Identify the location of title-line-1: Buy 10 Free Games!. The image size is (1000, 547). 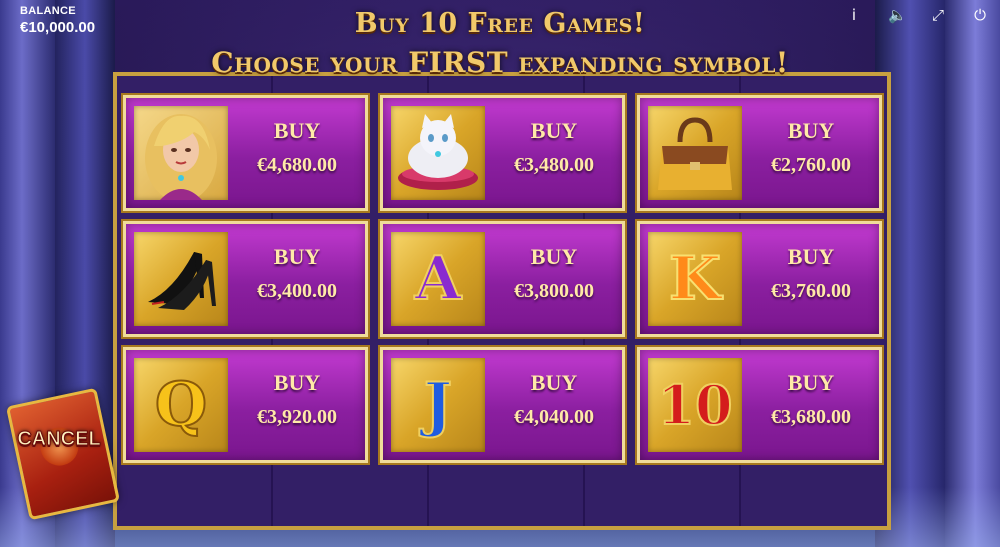
(500, 23).